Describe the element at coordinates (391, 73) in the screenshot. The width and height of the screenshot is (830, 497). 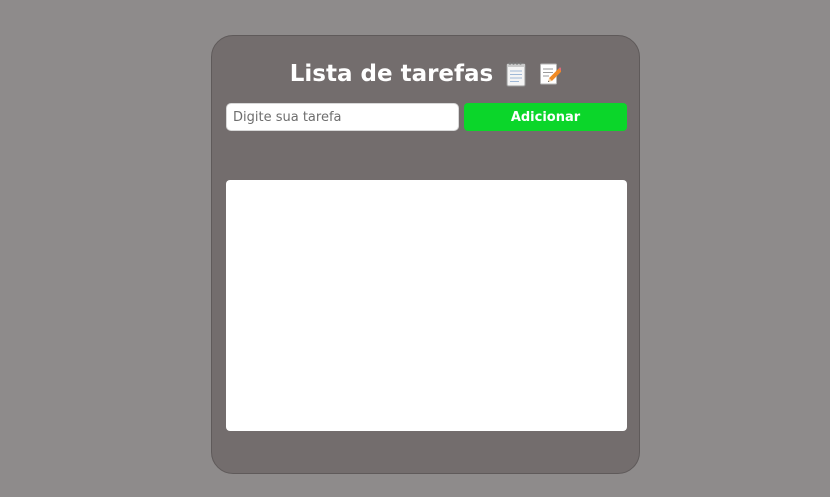
I see `page-title: Lista de tarefas` at that location.